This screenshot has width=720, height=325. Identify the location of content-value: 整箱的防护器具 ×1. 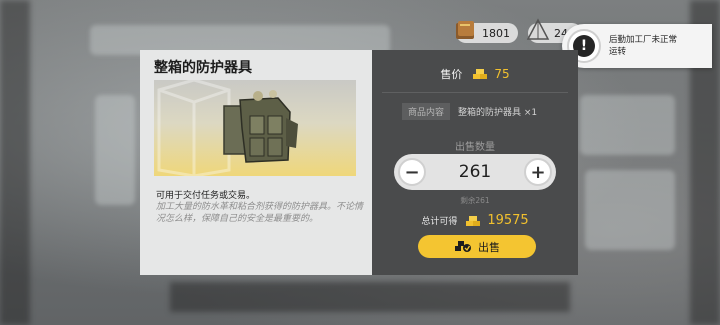
(498, 113).